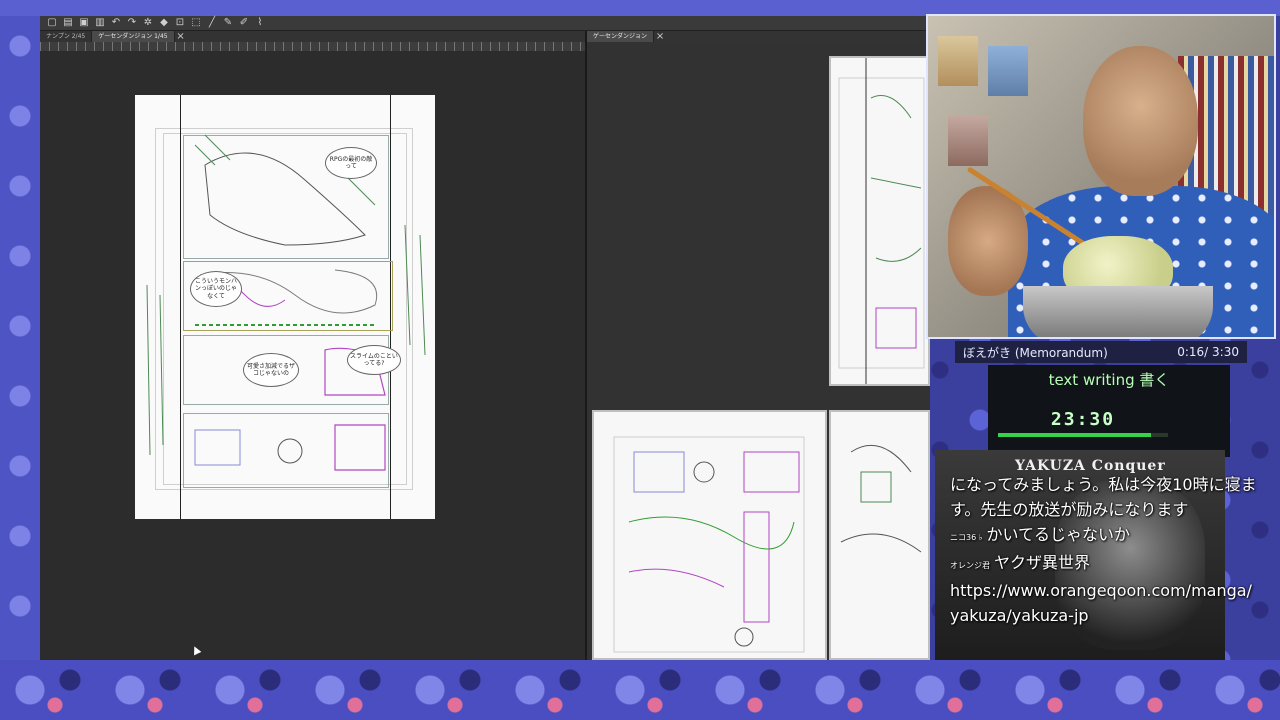 This screenshot has width=1280, height=720. What do you see at coordinates (52, 23) in the screenshot?
I see `new-file-icon: ▢` at bounding box center [52, 23].